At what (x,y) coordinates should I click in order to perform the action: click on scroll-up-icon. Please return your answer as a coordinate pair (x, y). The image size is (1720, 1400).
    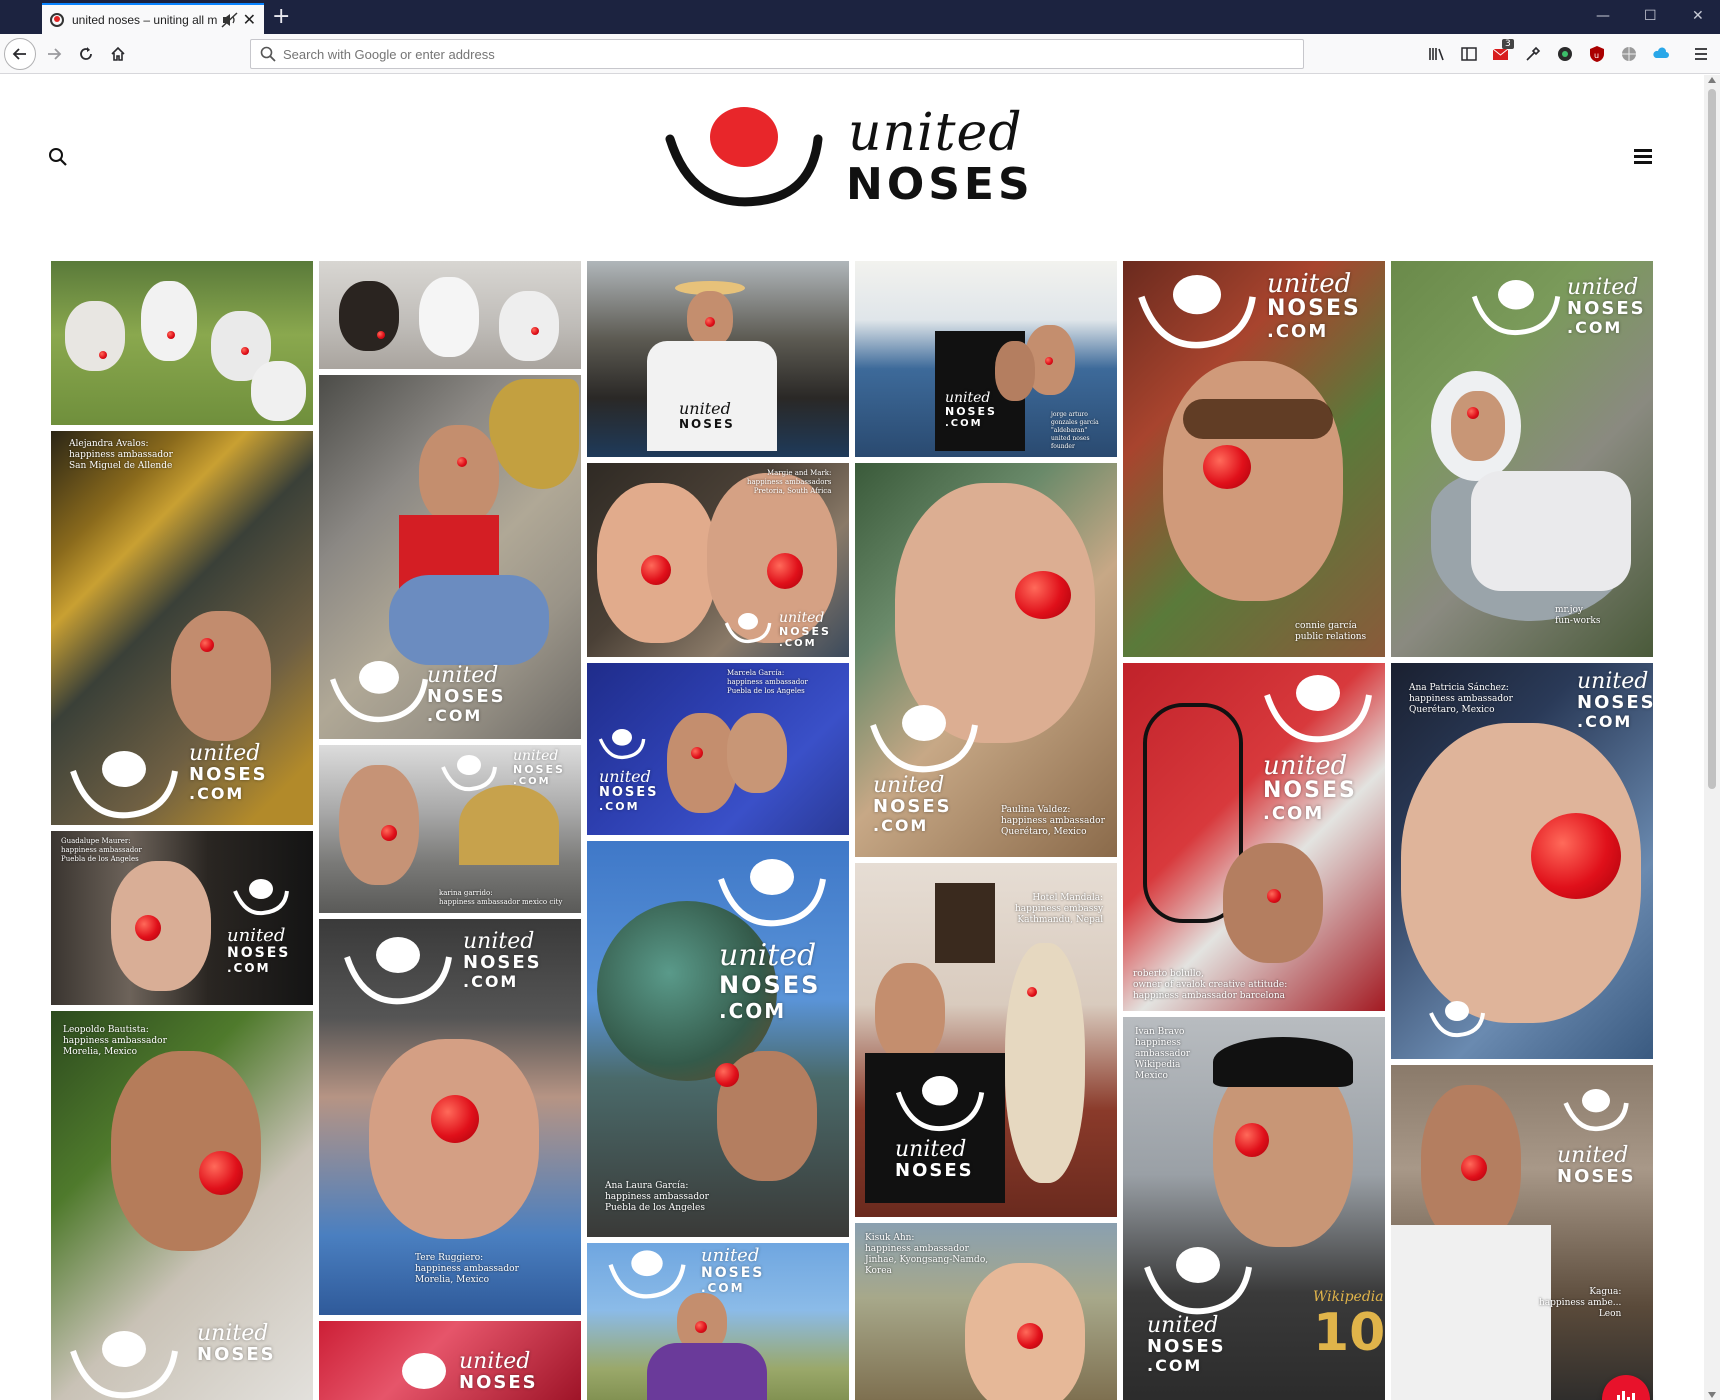
    Looking at the image, I should click on (1712, 80).